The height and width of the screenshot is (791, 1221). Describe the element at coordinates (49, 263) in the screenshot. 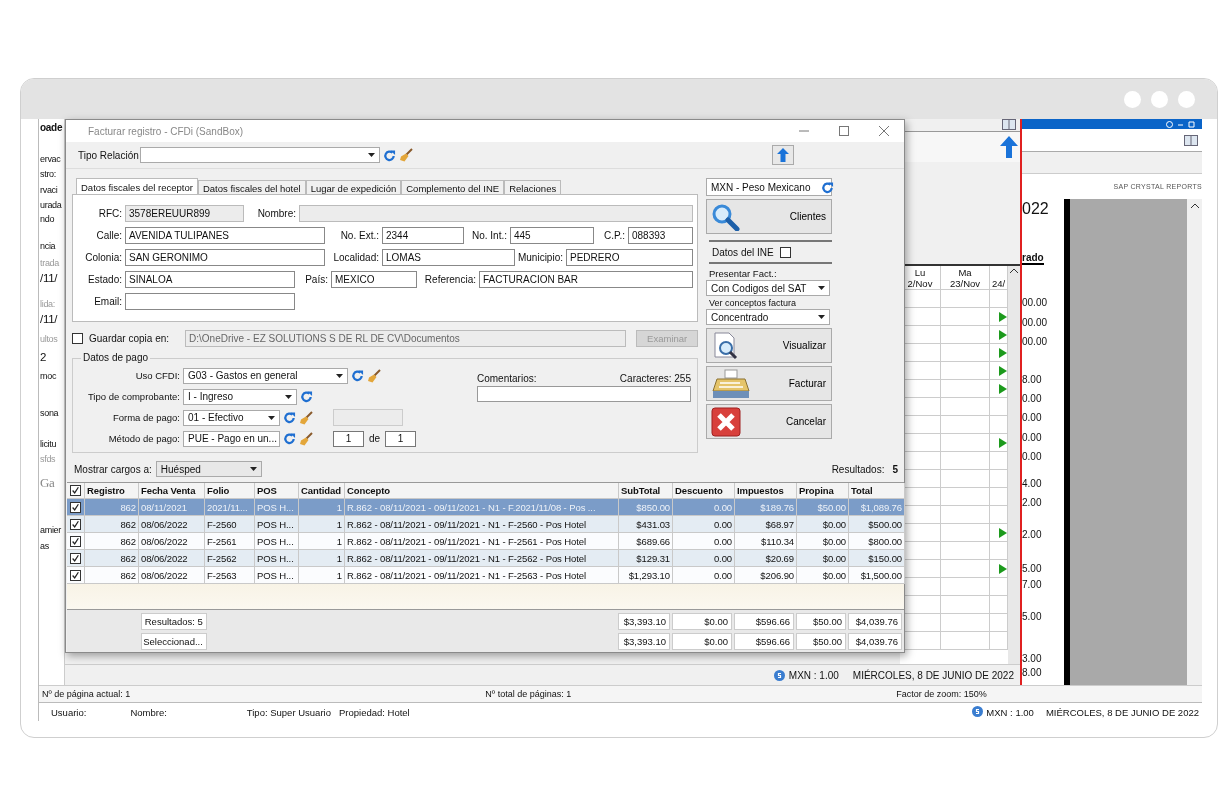

I see `label-fragment: trada` at that location.